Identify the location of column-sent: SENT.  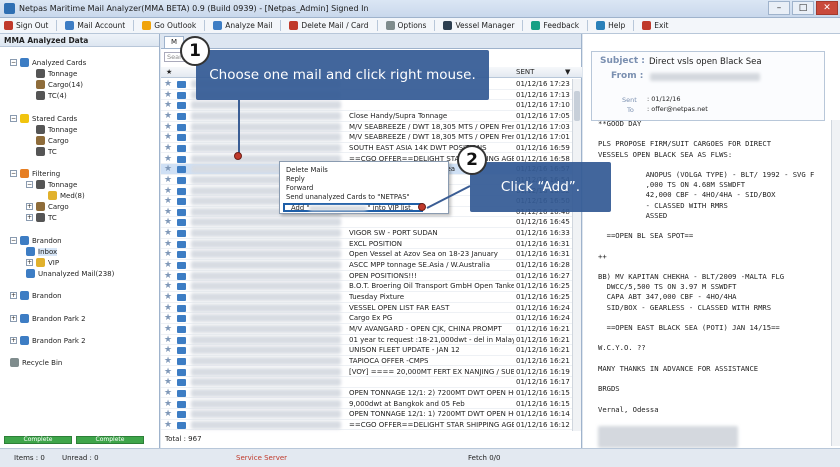
(525, 72).